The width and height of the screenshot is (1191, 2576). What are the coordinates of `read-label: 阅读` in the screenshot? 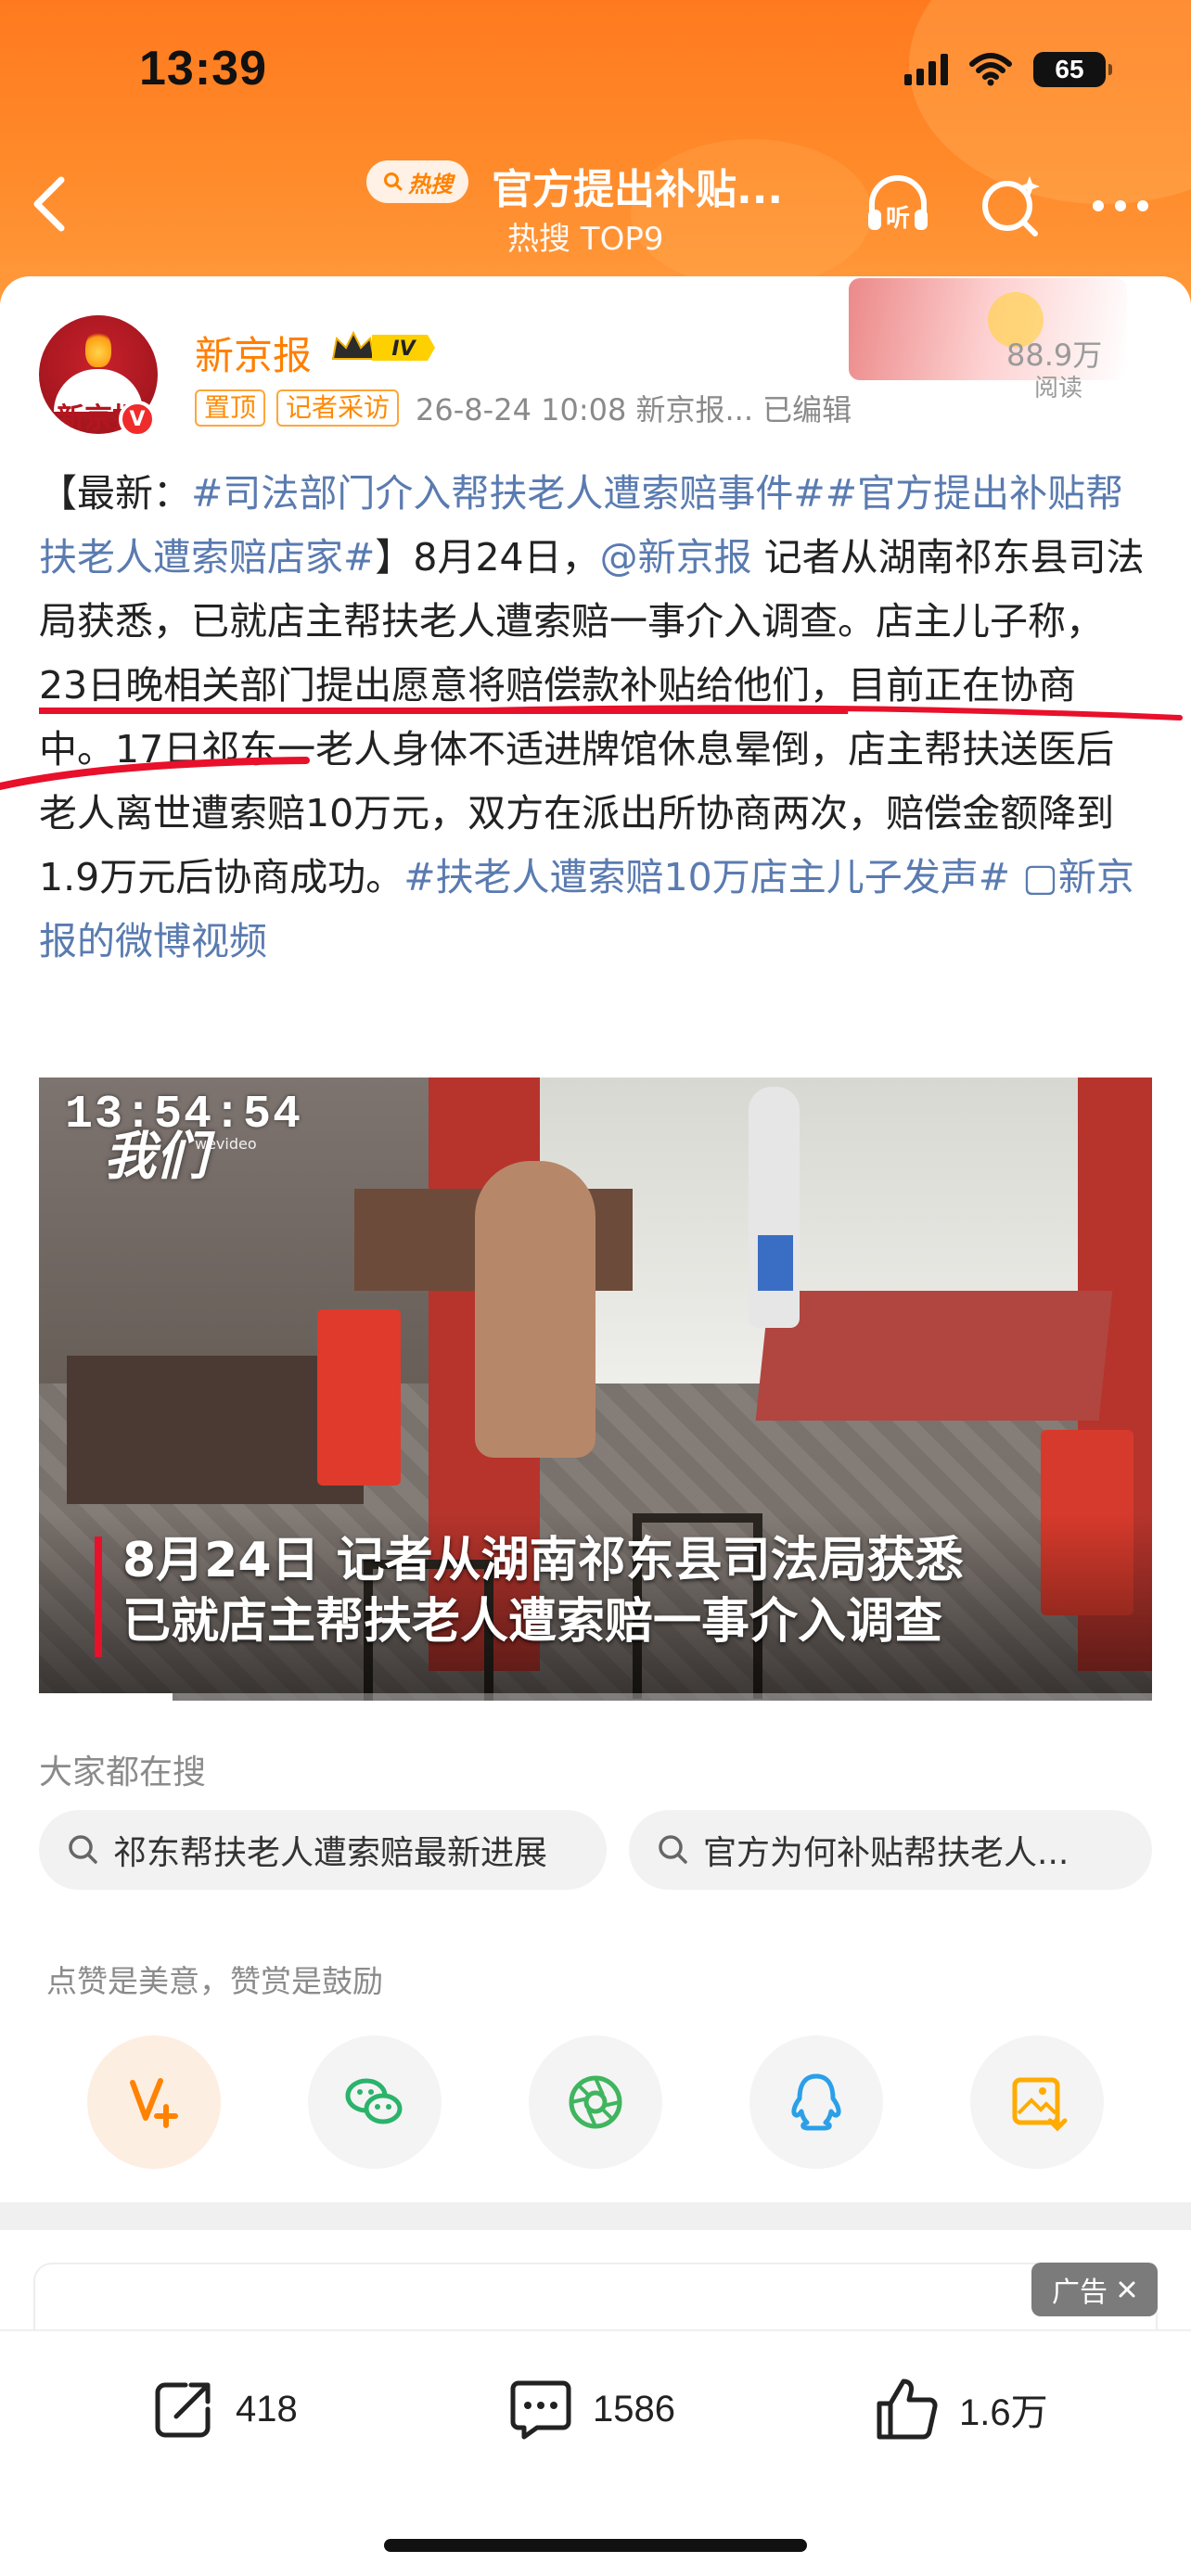 It's located at (1058, 388).